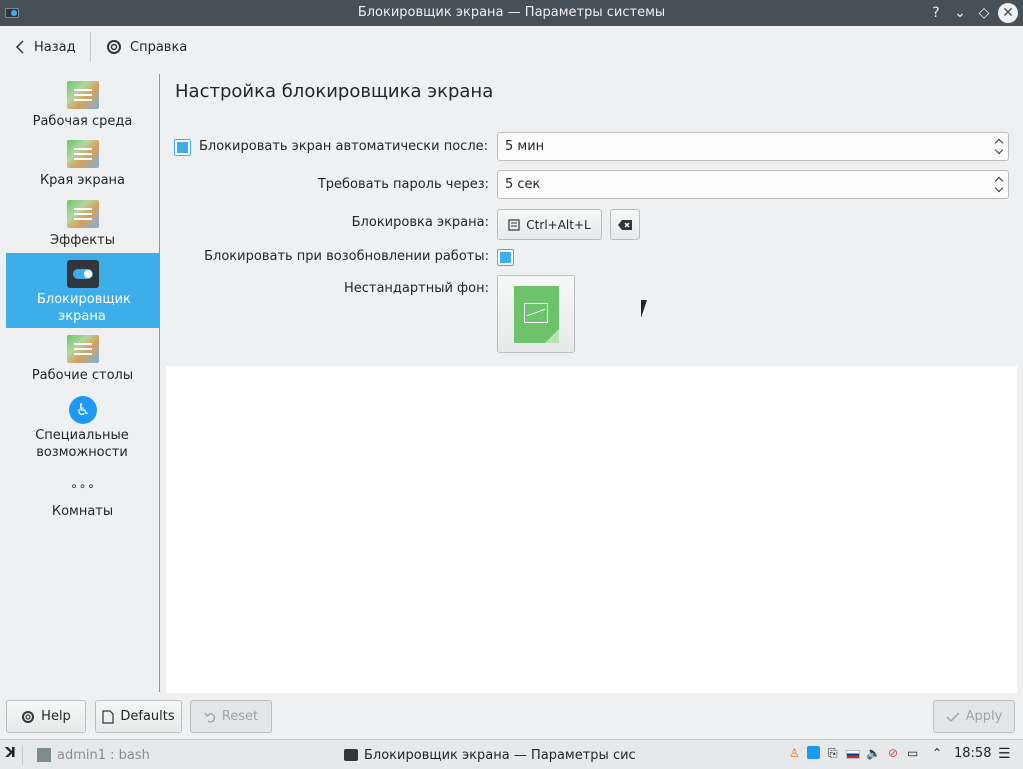 The image size is (1023, 769). Describe the element at coordinates (240, 716) in the screenshot. I see `reset-label: Reset` at that location.